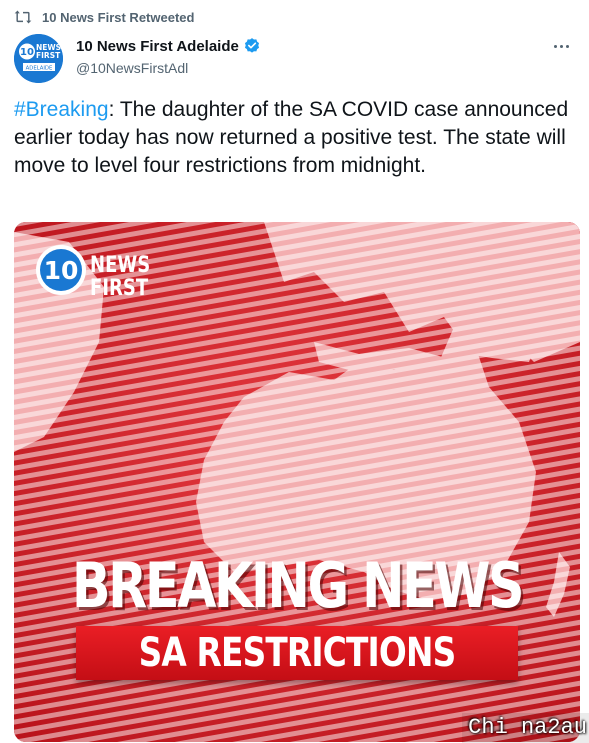  Describe the element at coordinates (61, 109) in the screenshot. I see `hashtag-link: #Breaking` at that location.